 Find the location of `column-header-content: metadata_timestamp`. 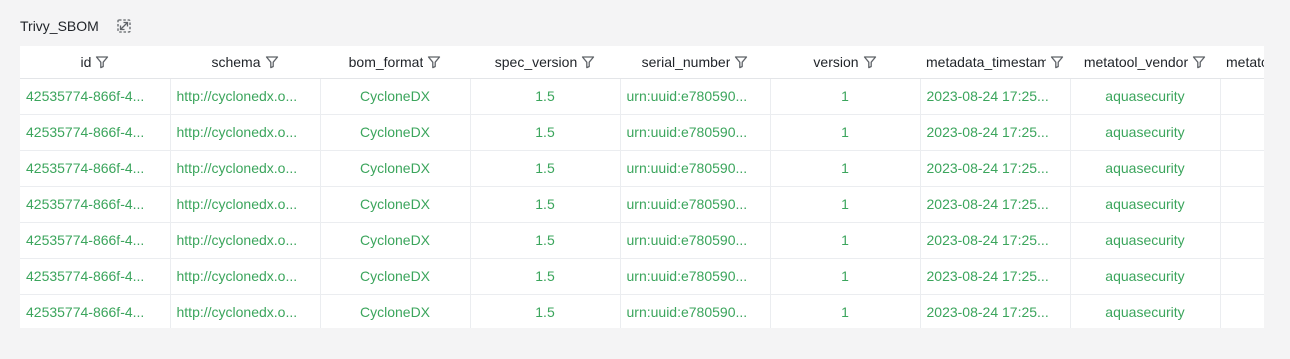

column-header-content: metadata_timestamp is located at coordinates (995, 62).